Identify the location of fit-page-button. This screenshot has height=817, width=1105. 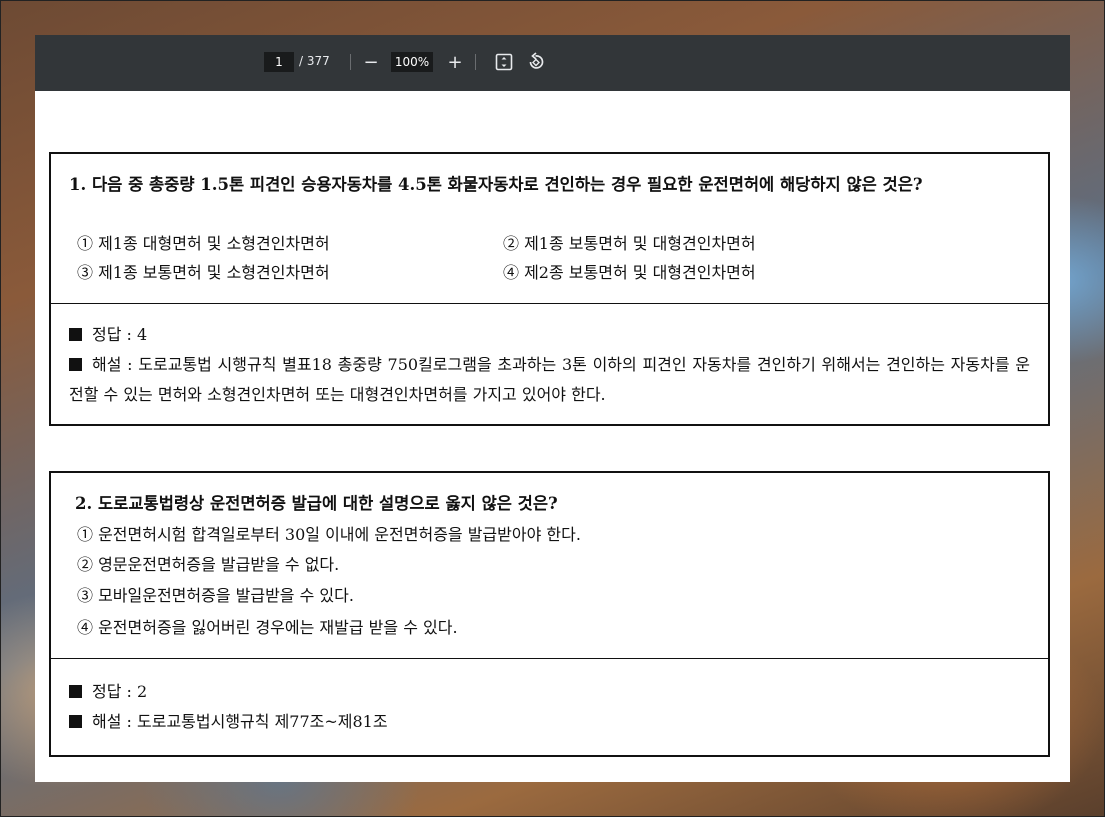
(504, 62).